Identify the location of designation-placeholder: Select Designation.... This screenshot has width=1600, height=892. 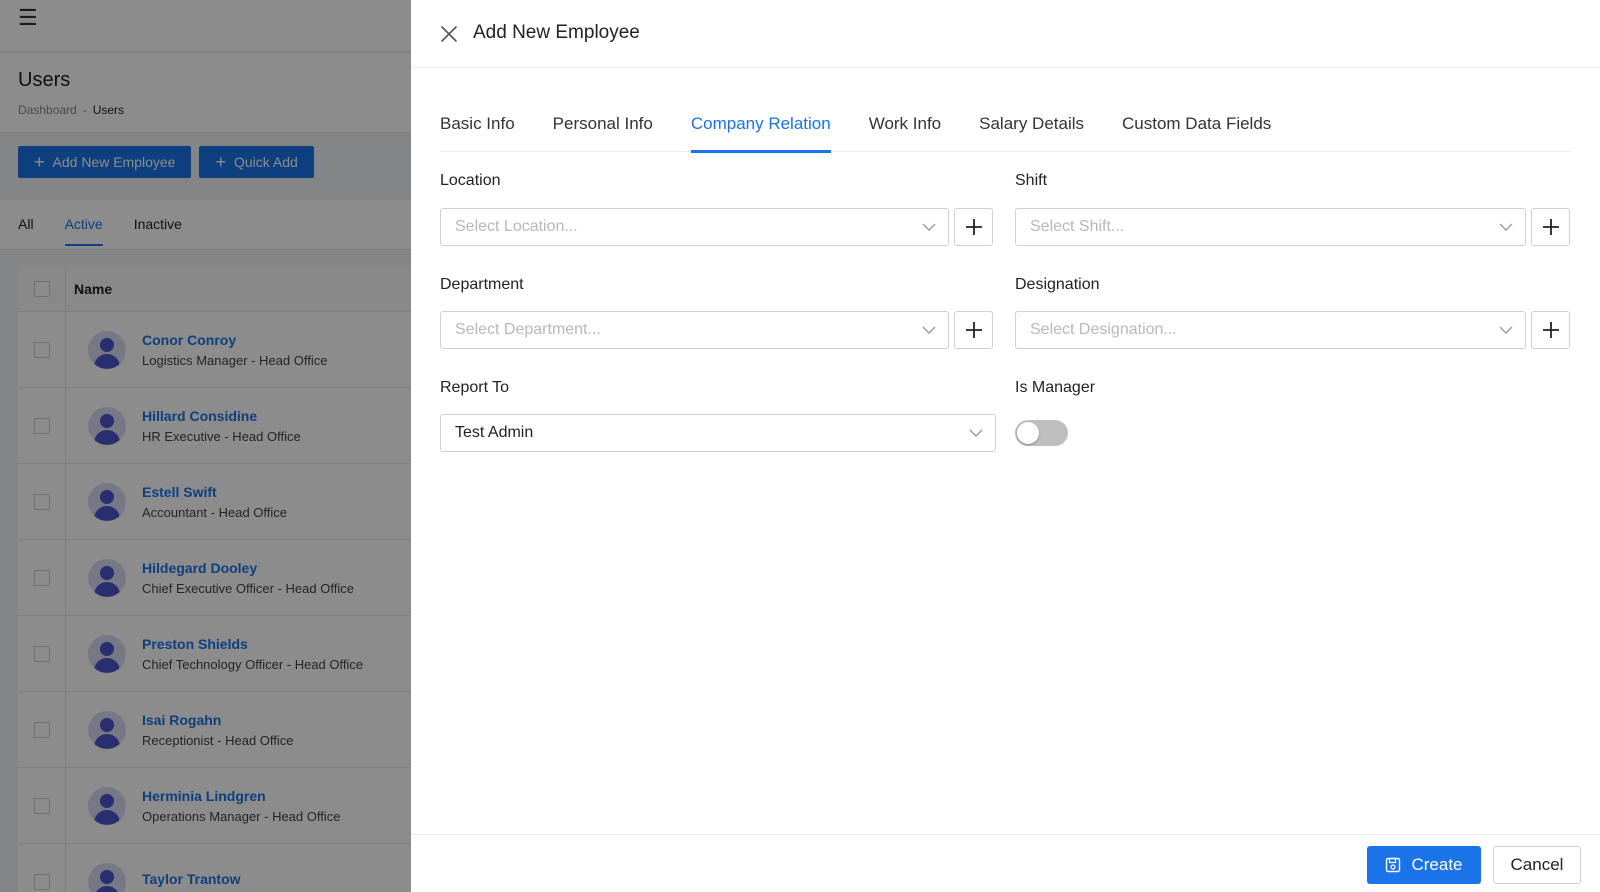
(1103, 329).